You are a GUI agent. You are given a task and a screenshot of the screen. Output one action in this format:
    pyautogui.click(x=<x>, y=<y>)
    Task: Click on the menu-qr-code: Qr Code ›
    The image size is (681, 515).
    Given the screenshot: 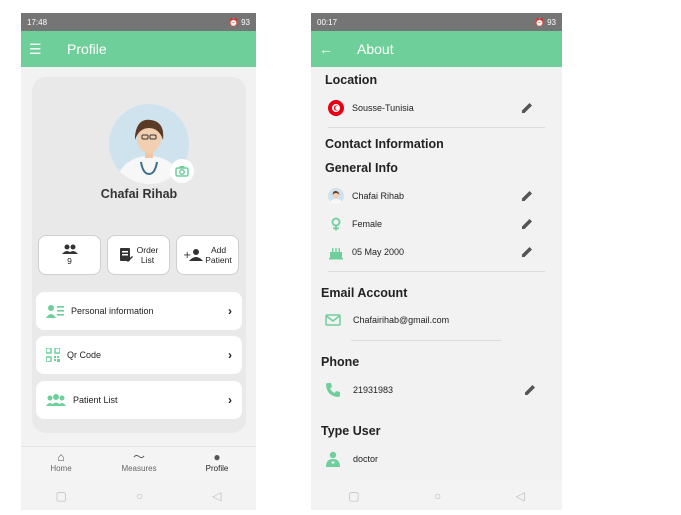 What is the action you would take?
    pyautogui.click(x=139, y=355)
    